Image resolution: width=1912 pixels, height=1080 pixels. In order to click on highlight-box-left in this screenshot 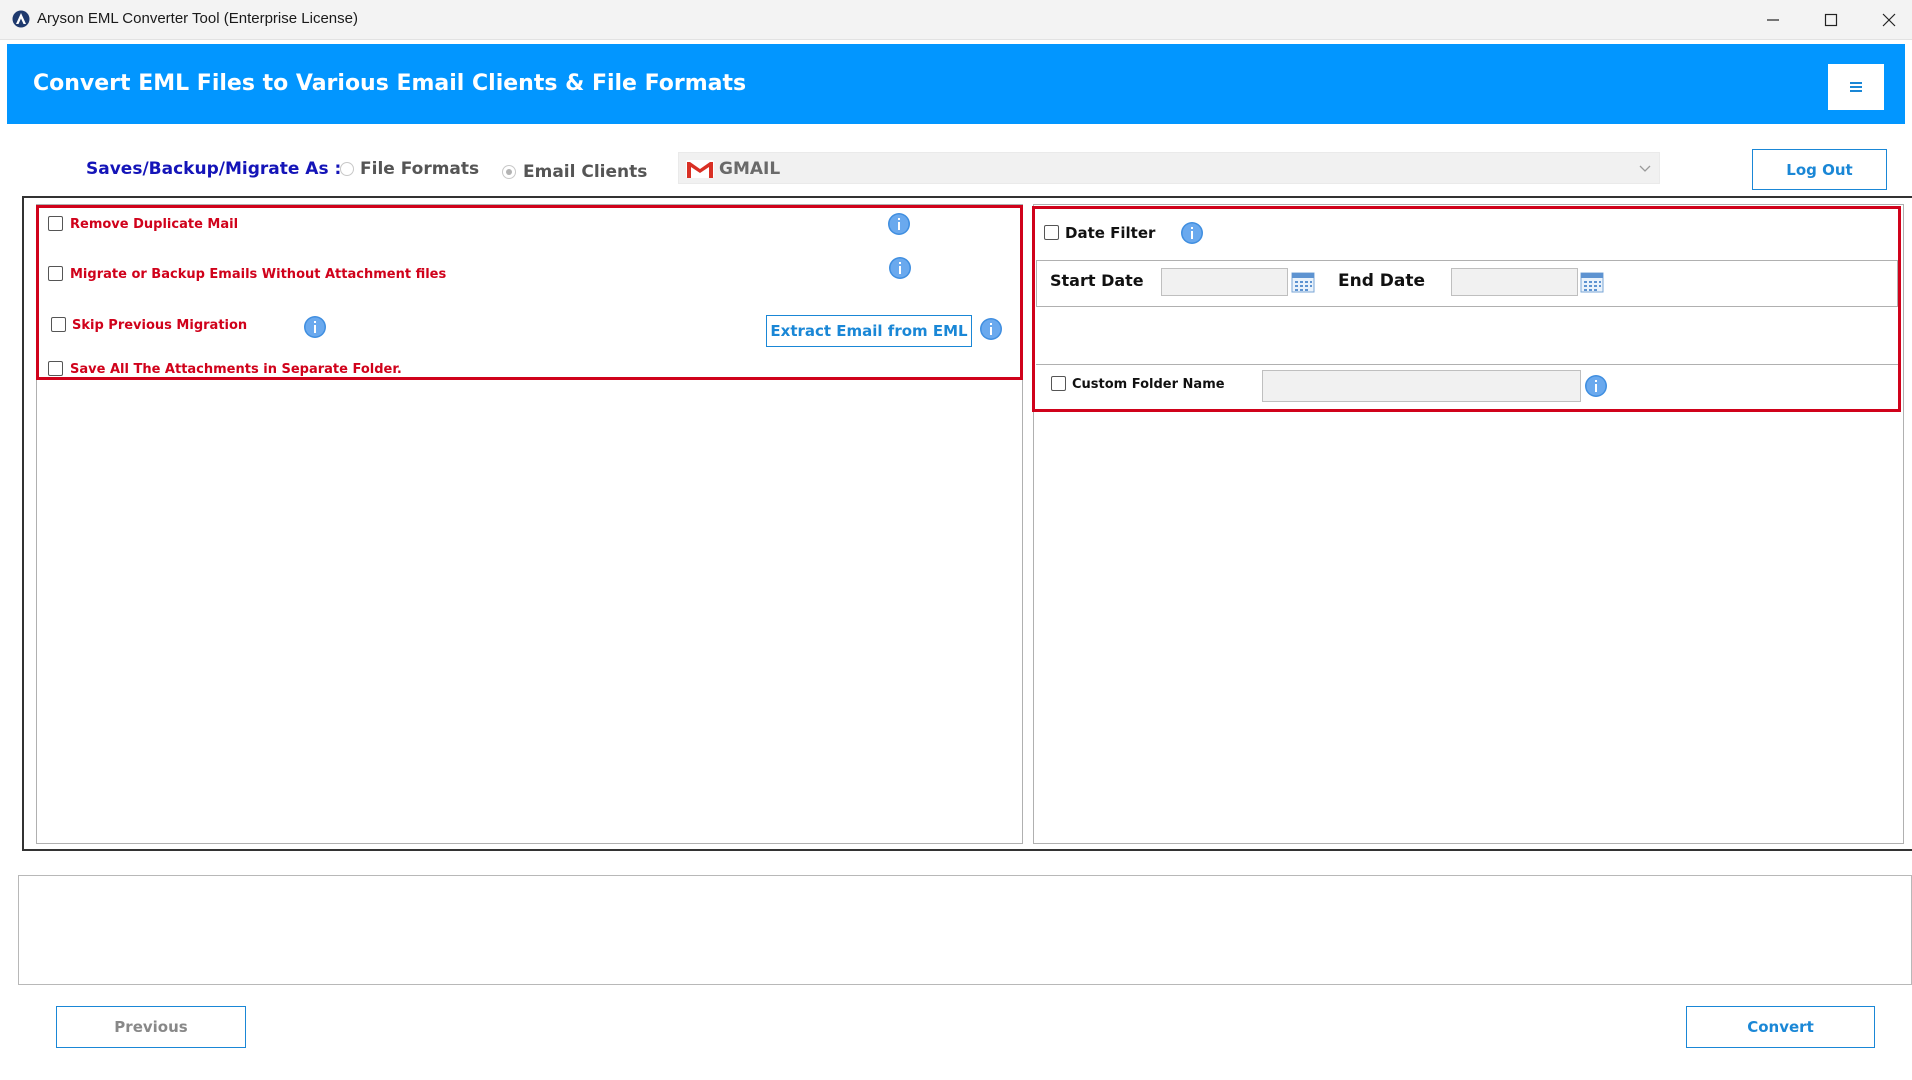, I will do `click(529, 292)`.